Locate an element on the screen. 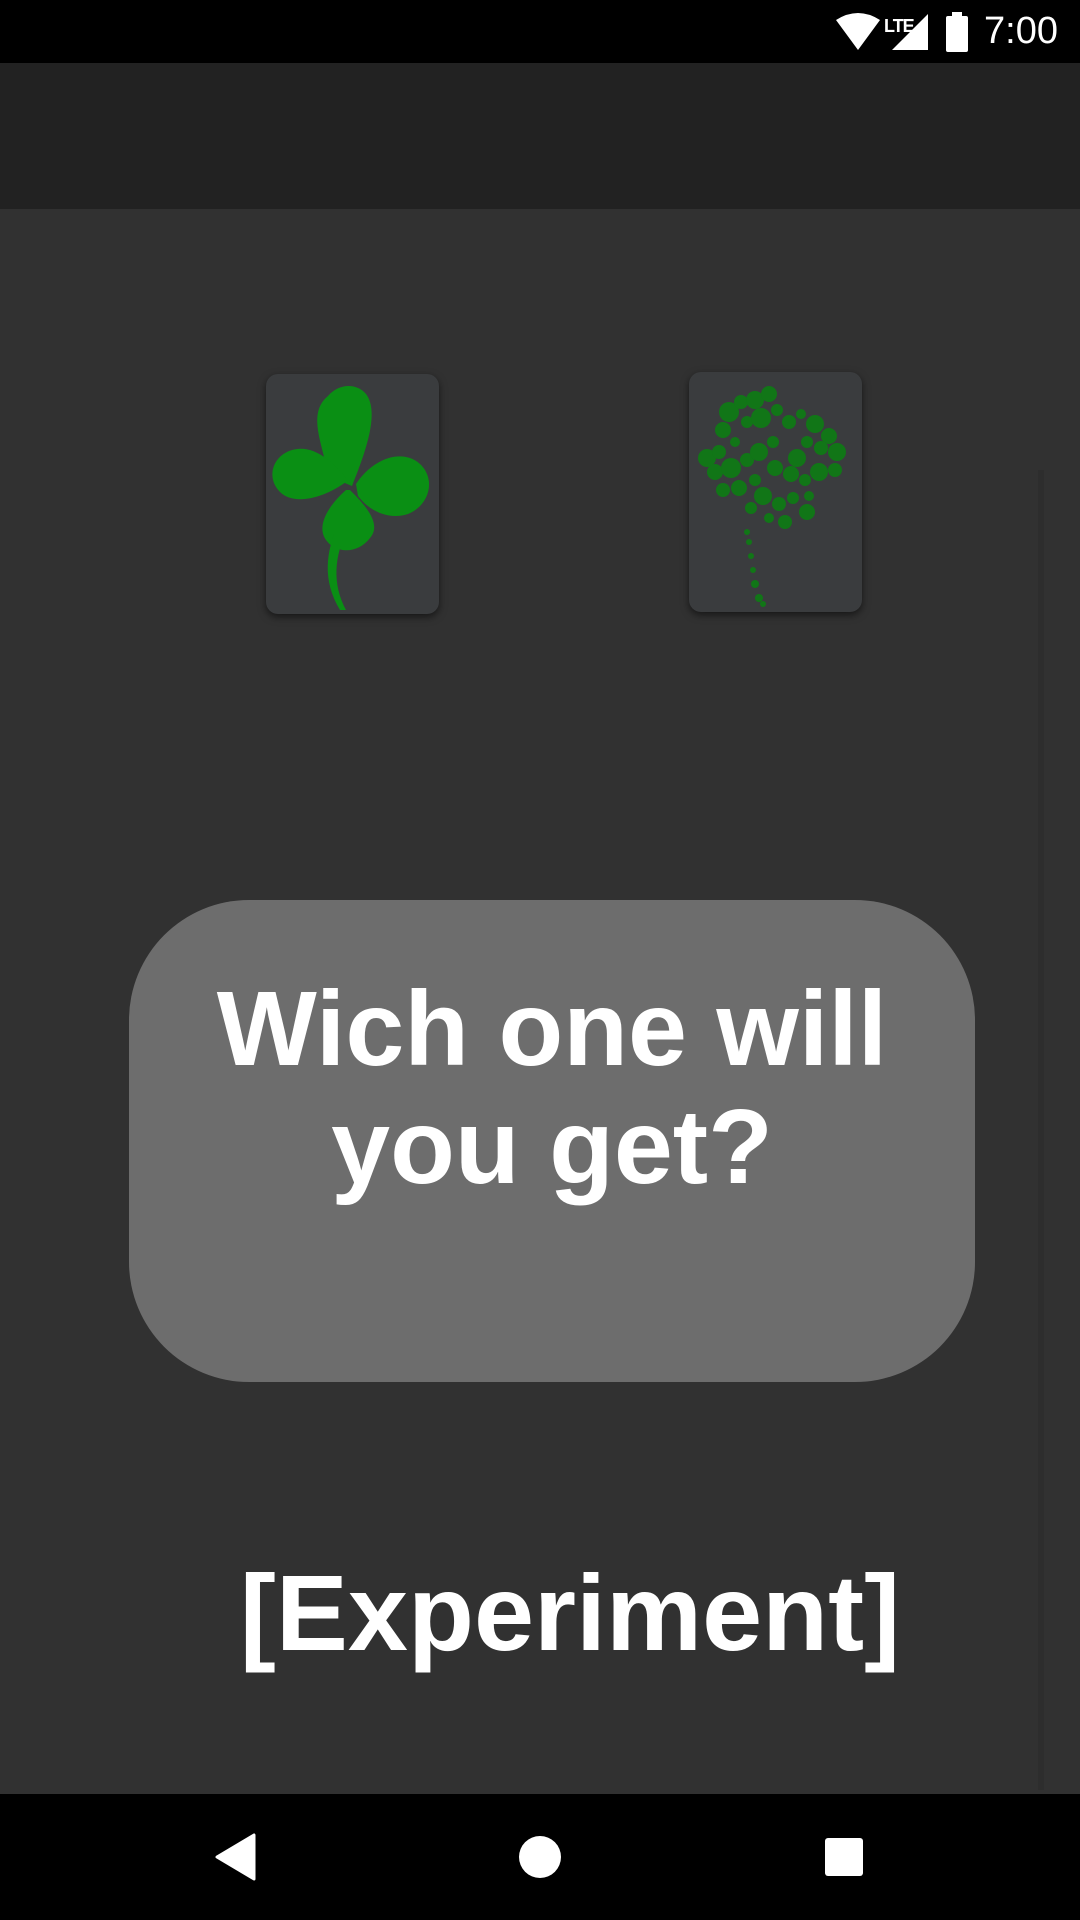 This screenshot has width=1080, height=1920. navigation-bar is located at coordinates (540, 1857).